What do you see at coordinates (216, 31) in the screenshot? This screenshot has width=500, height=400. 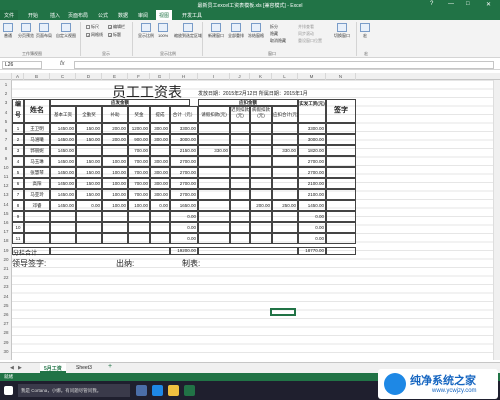 I see `new-window-button: 新建窗口` at bounding box center [216, 31].